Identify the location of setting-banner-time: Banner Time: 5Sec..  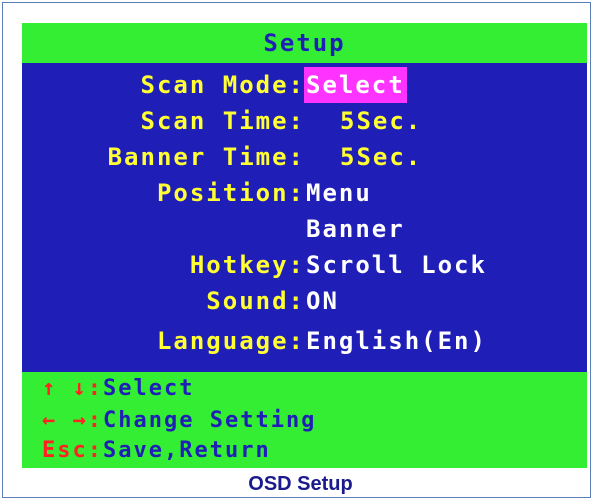
(304, 157).